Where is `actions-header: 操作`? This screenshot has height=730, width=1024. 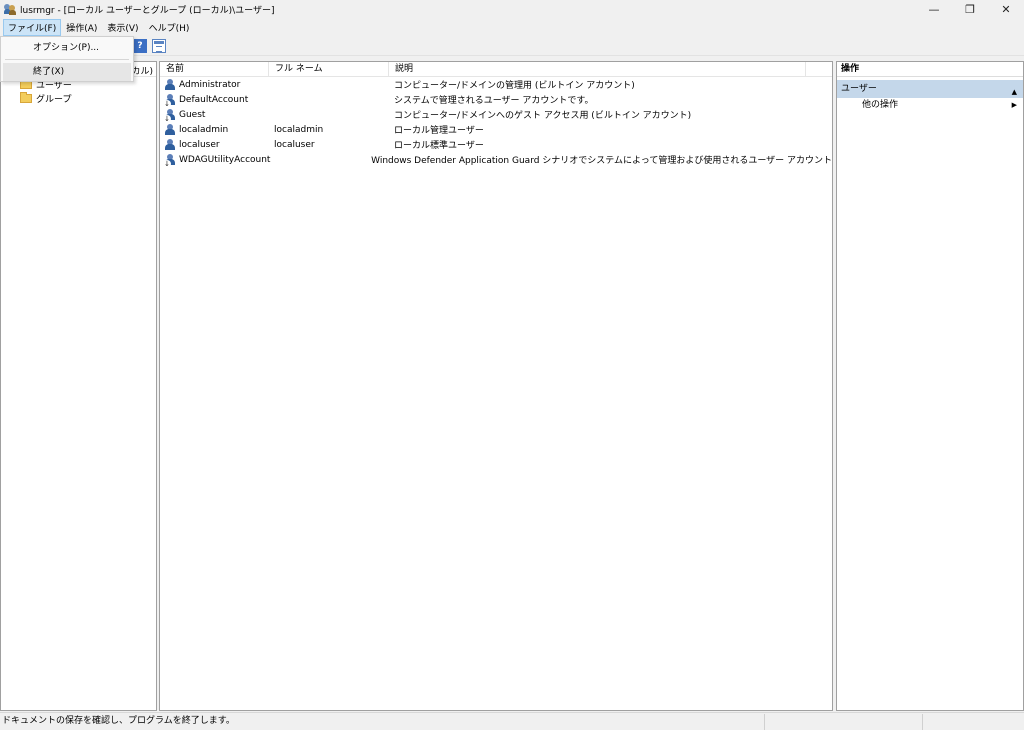
actions-header: 操作 is located at coordinates (930, 69).